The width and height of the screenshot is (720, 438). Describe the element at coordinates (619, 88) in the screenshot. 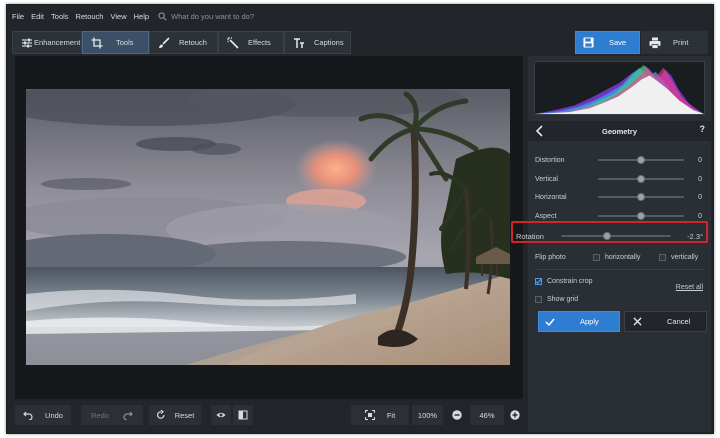

I see `histogram` at that location.